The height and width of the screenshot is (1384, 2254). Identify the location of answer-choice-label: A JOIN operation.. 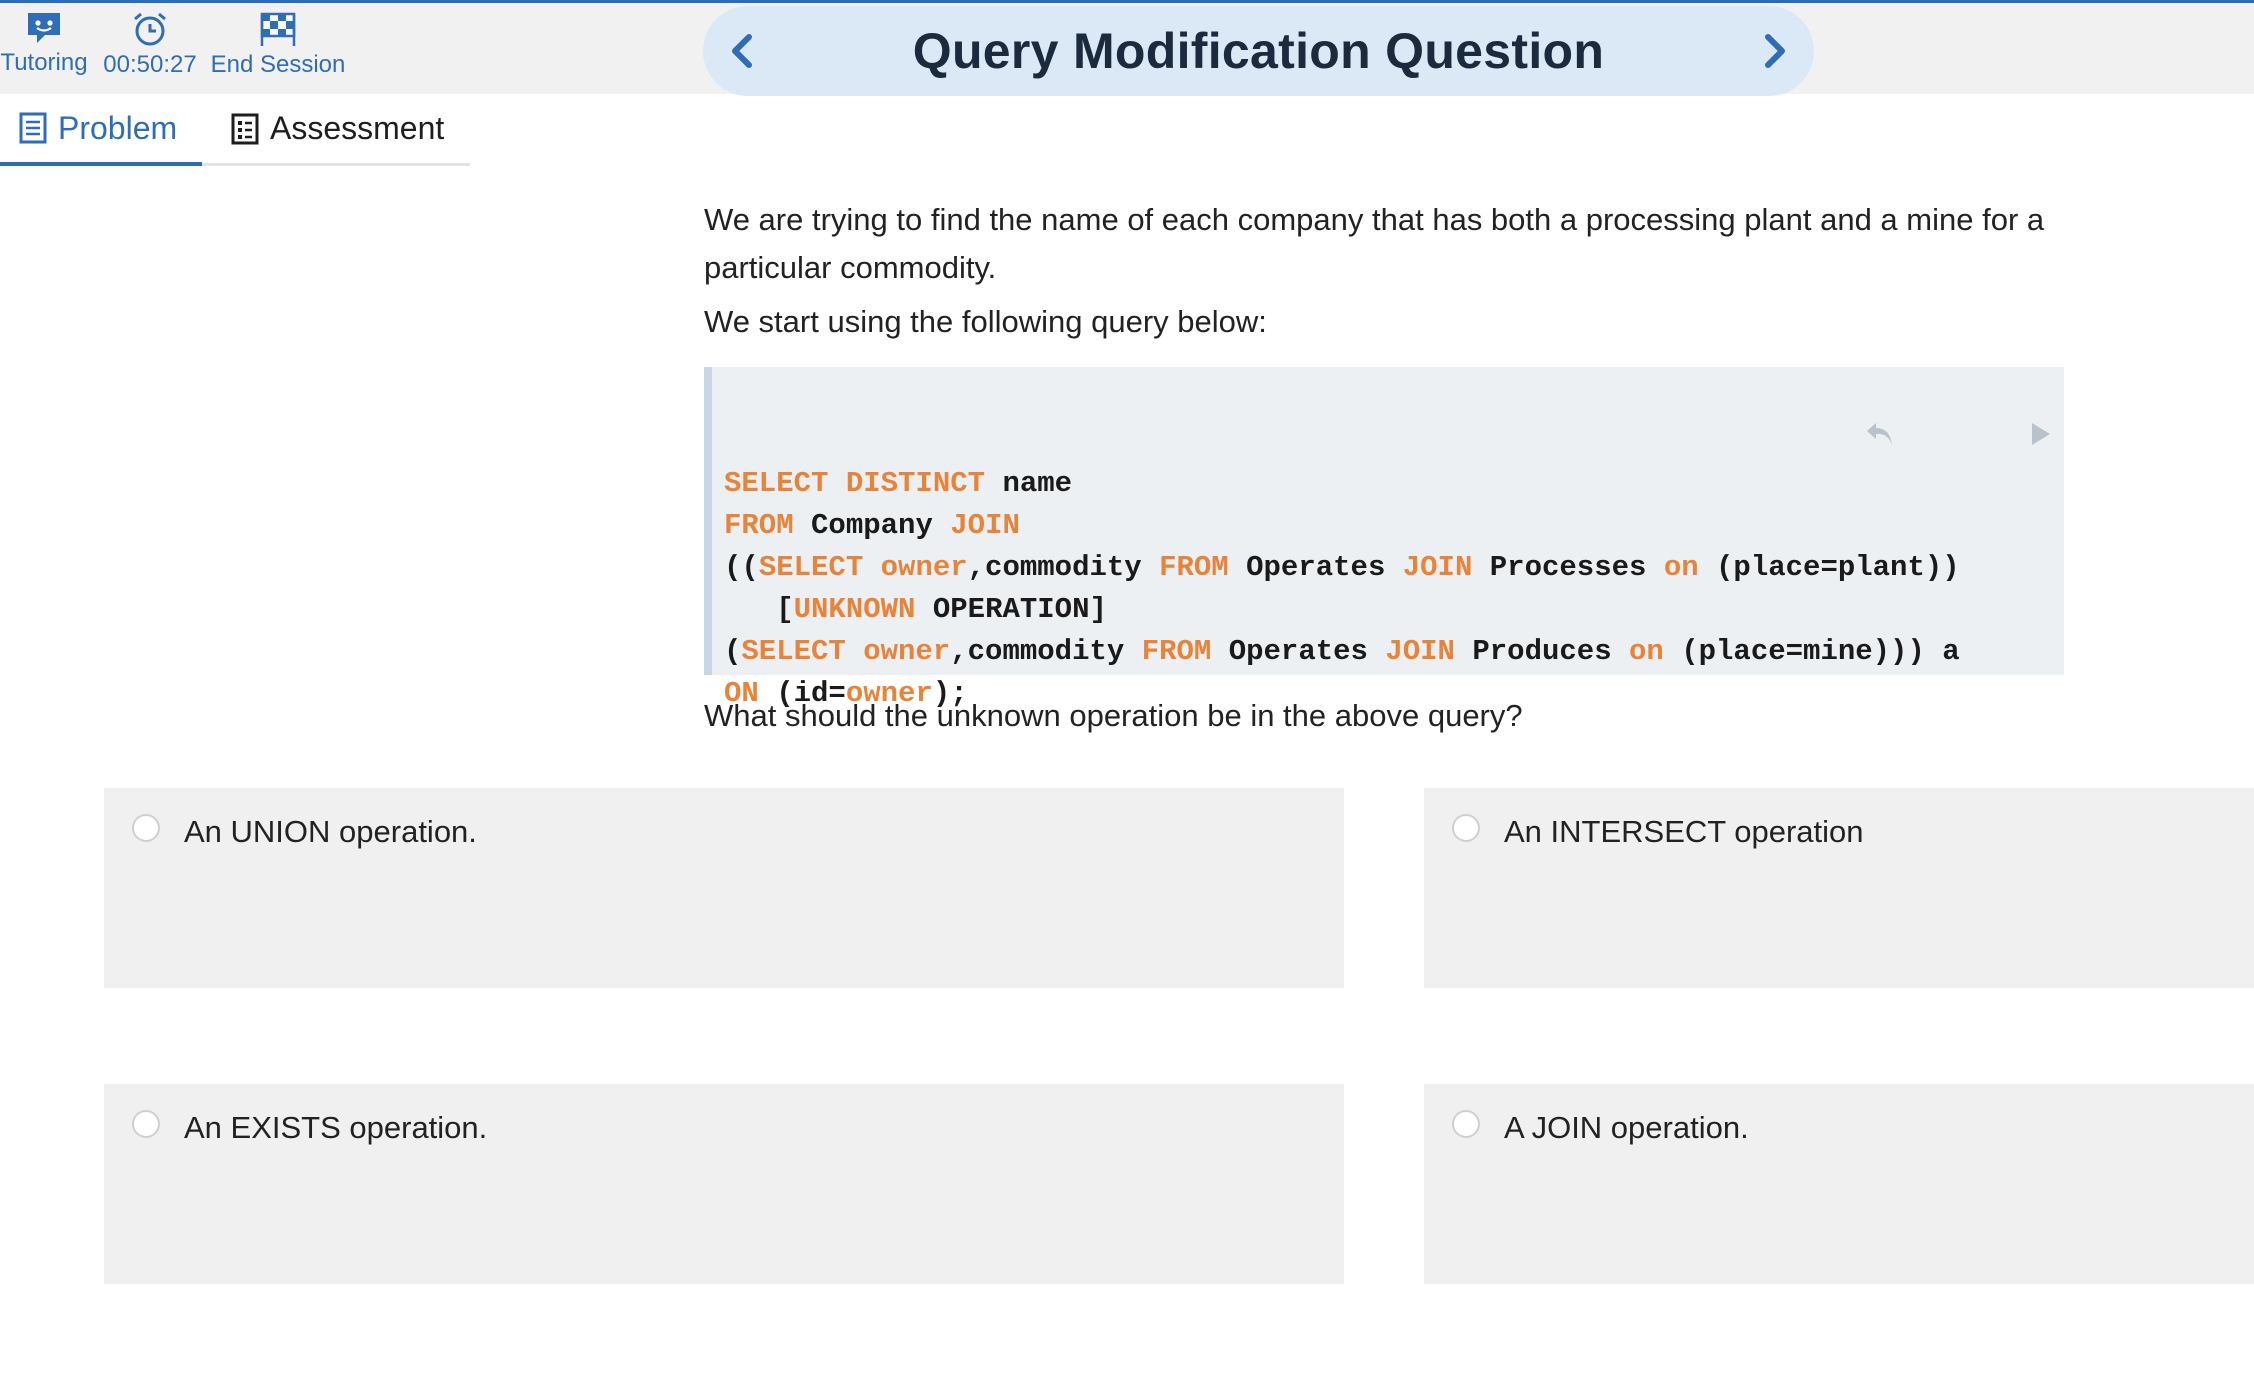
(1626, 1127).